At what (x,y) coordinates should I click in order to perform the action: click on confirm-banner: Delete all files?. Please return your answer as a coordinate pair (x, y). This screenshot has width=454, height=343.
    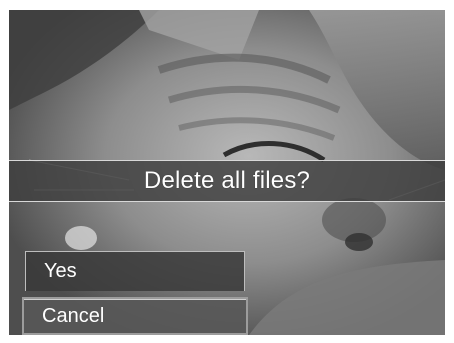
    Looking at the image, I should click on (227, 181).